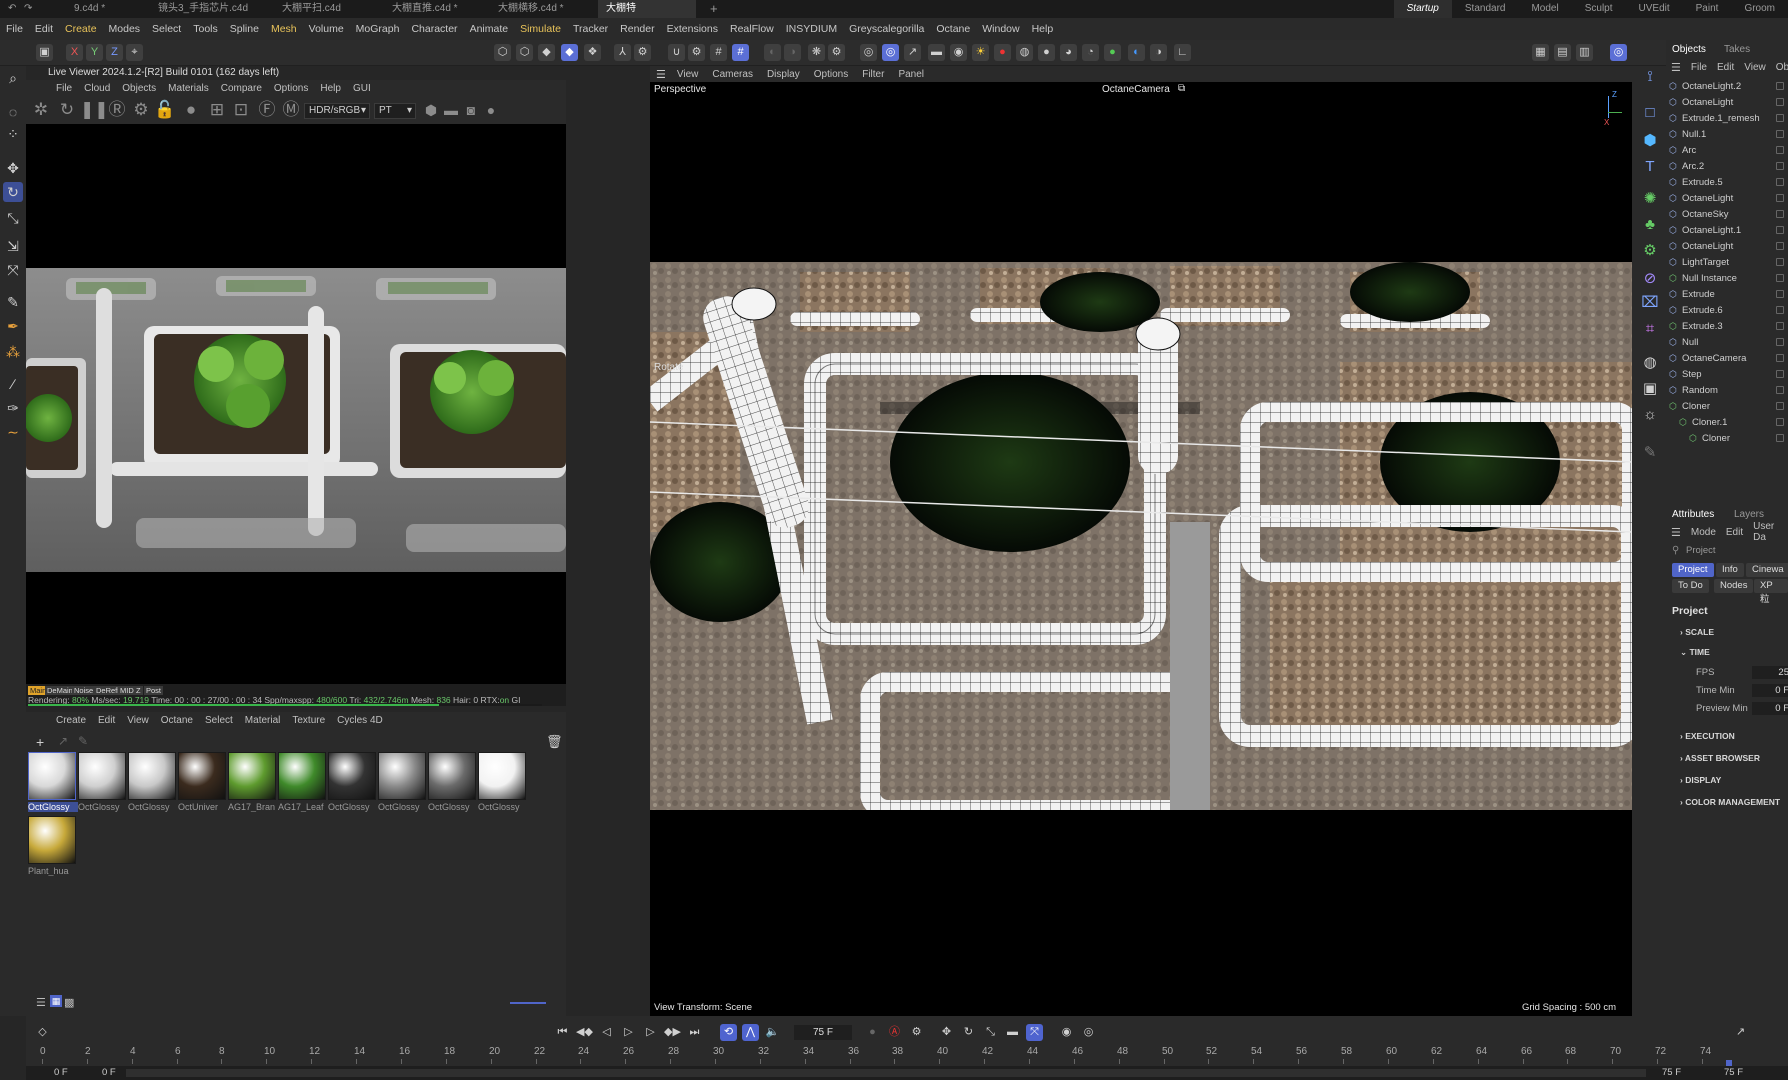 The width and height of the screenshot is (1788, 1080). I want to click on edges-mode-icon: ⬡, so click(524, 52).